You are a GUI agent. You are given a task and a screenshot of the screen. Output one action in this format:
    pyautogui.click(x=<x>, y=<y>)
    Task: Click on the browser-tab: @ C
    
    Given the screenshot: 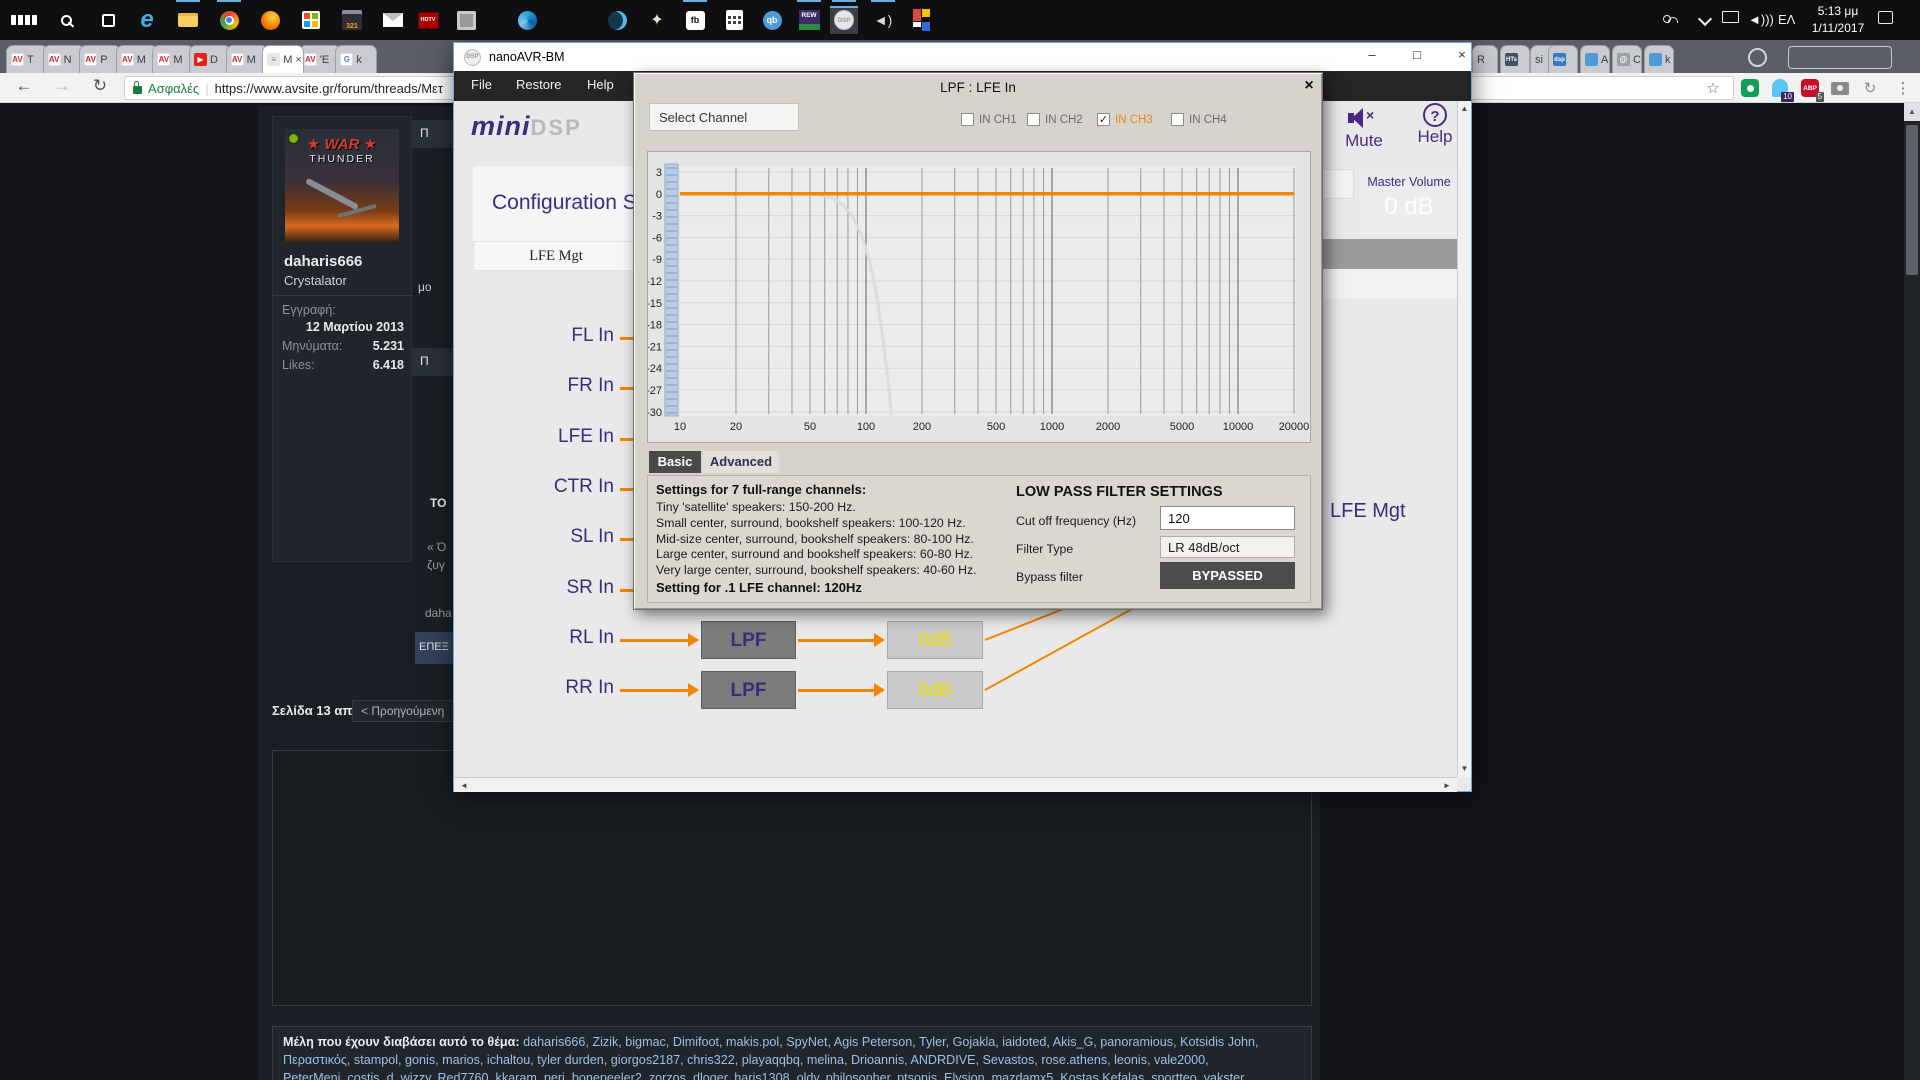 What is the action you would take?
    pyautogui.click(x=1627, y=59)
    